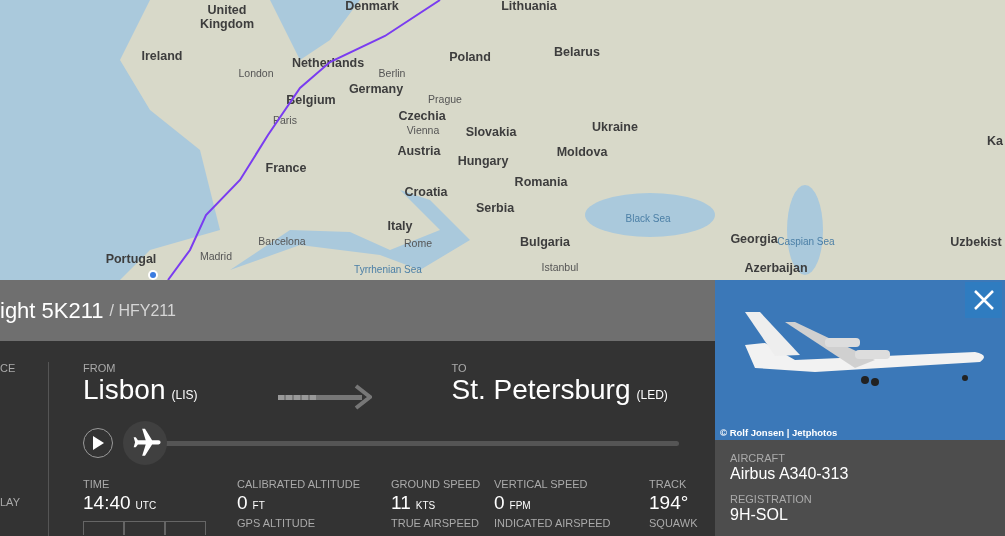  Describe the element at coordinates (615, 127) in the screenshot. I see `map-label: Ukraine` at that location.